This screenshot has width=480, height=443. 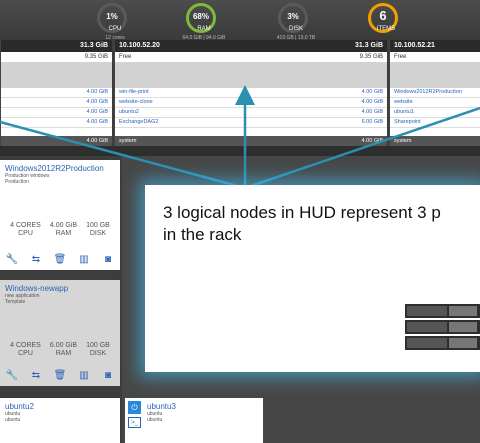 What do you see at coordinates (60, 349) in the screenshot?
I see `vm-specs: 4 CORES CPU 6.00 GiB RAM 100 GB DISK` at bounding box center [60, 349].